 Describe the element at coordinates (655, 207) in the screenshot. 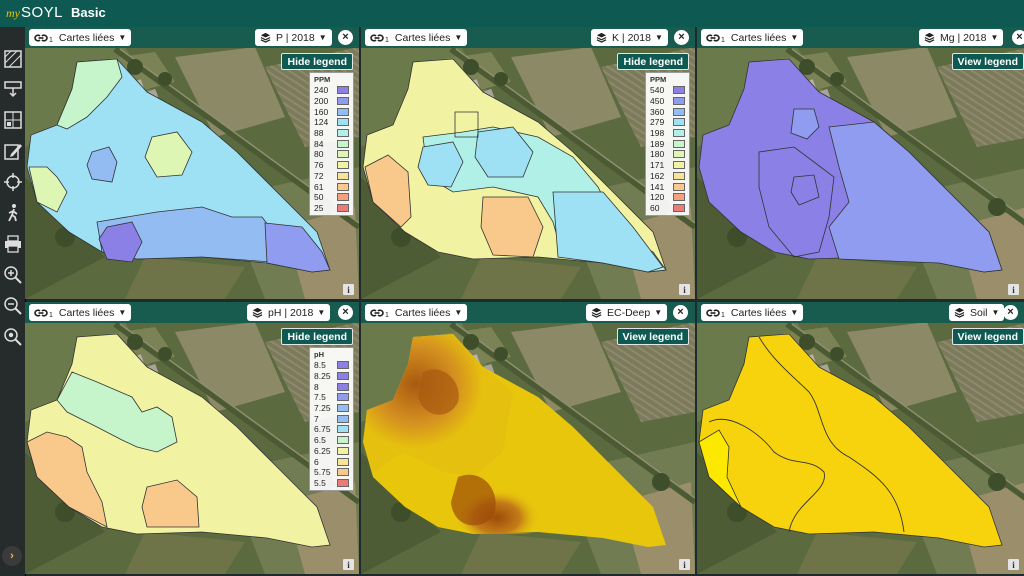

I see `legend-value: 60` at that location.